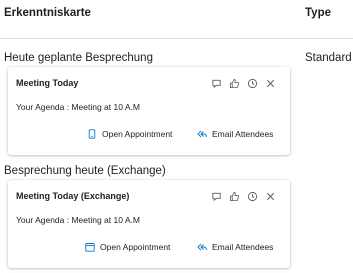  I want to click on column-header-card: Erkenntniskarte, so click(47, 13).